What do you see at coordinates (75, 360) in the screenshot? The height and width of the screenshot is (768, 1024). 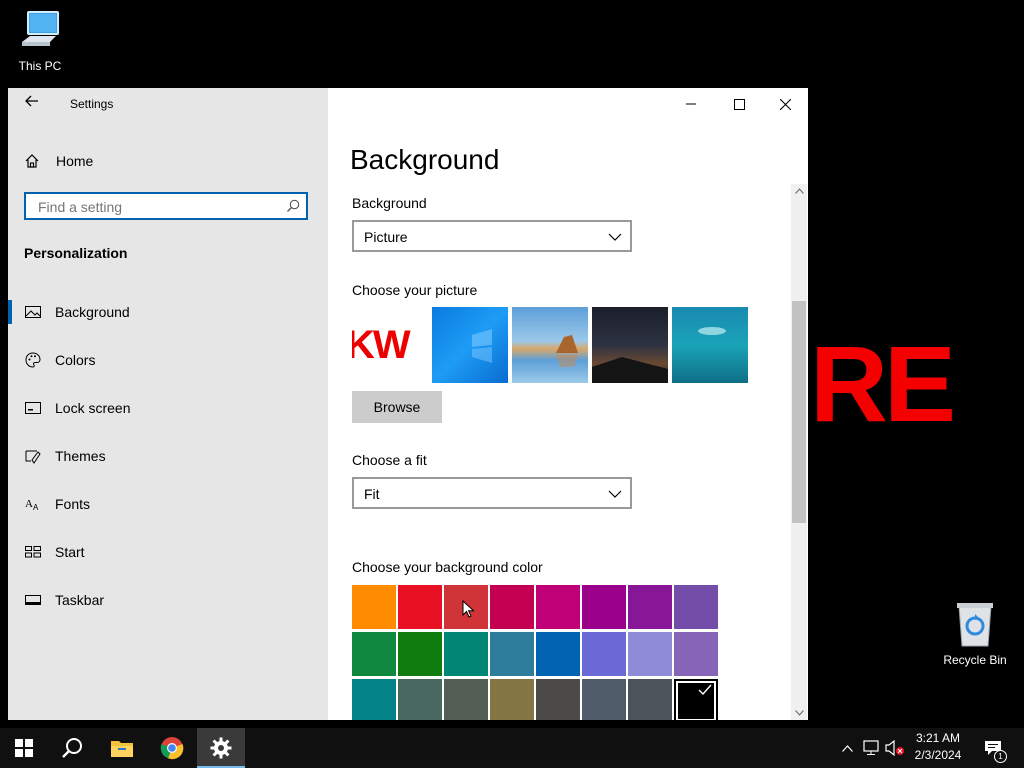 I see `sidebar-item-label: Colors` at bounding box center [75, 360].